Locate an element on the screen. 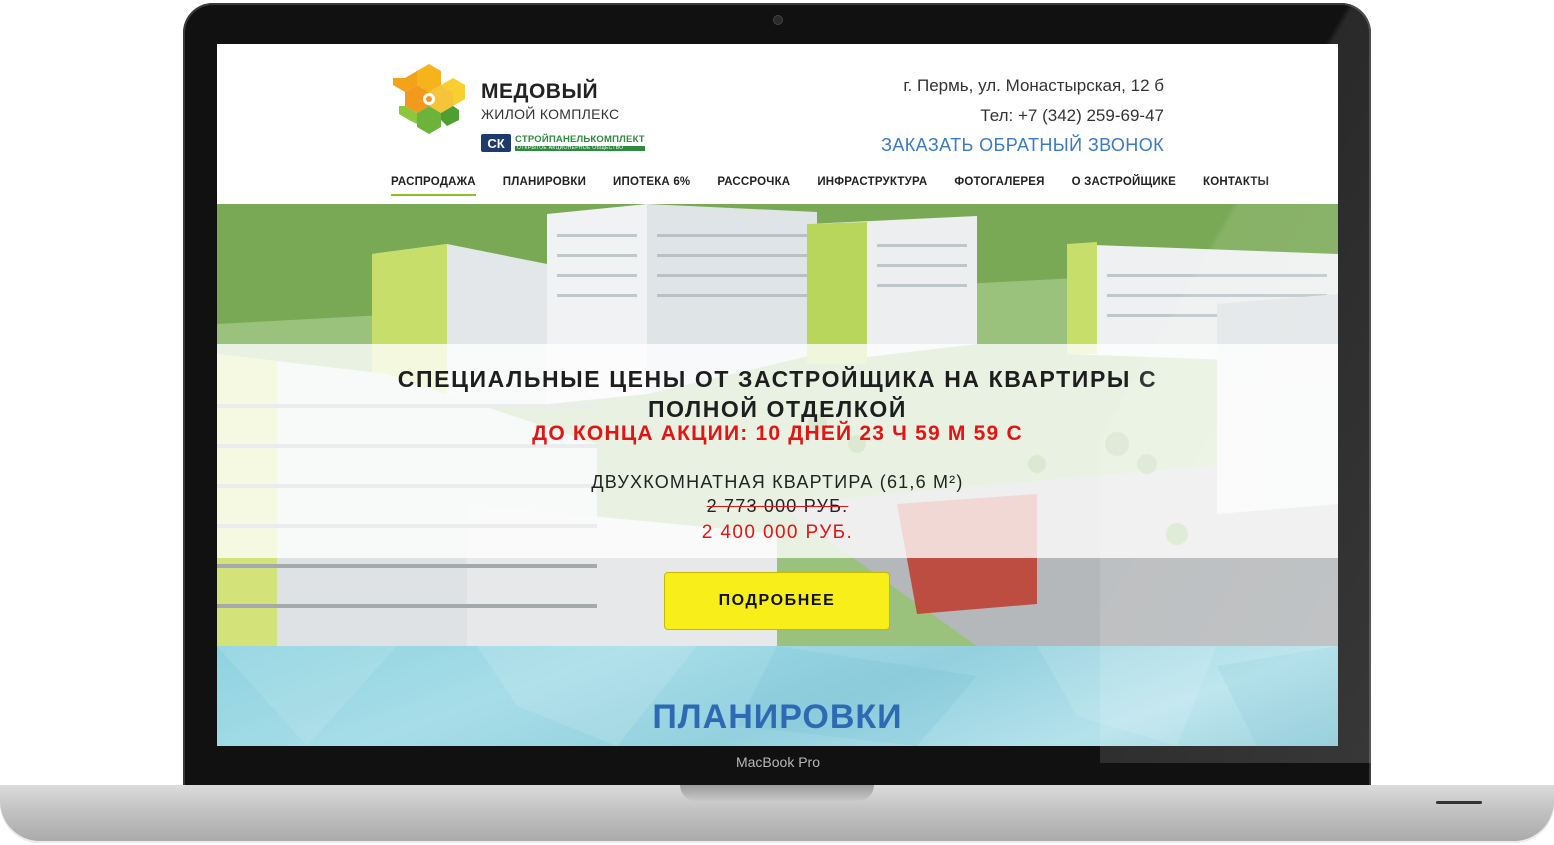  countdown-timer: ДО КОНЦА АКЦИИ: 10 ДНЕЙ 23 Ч 59 М 59 С is located at coordinates (777, 433).